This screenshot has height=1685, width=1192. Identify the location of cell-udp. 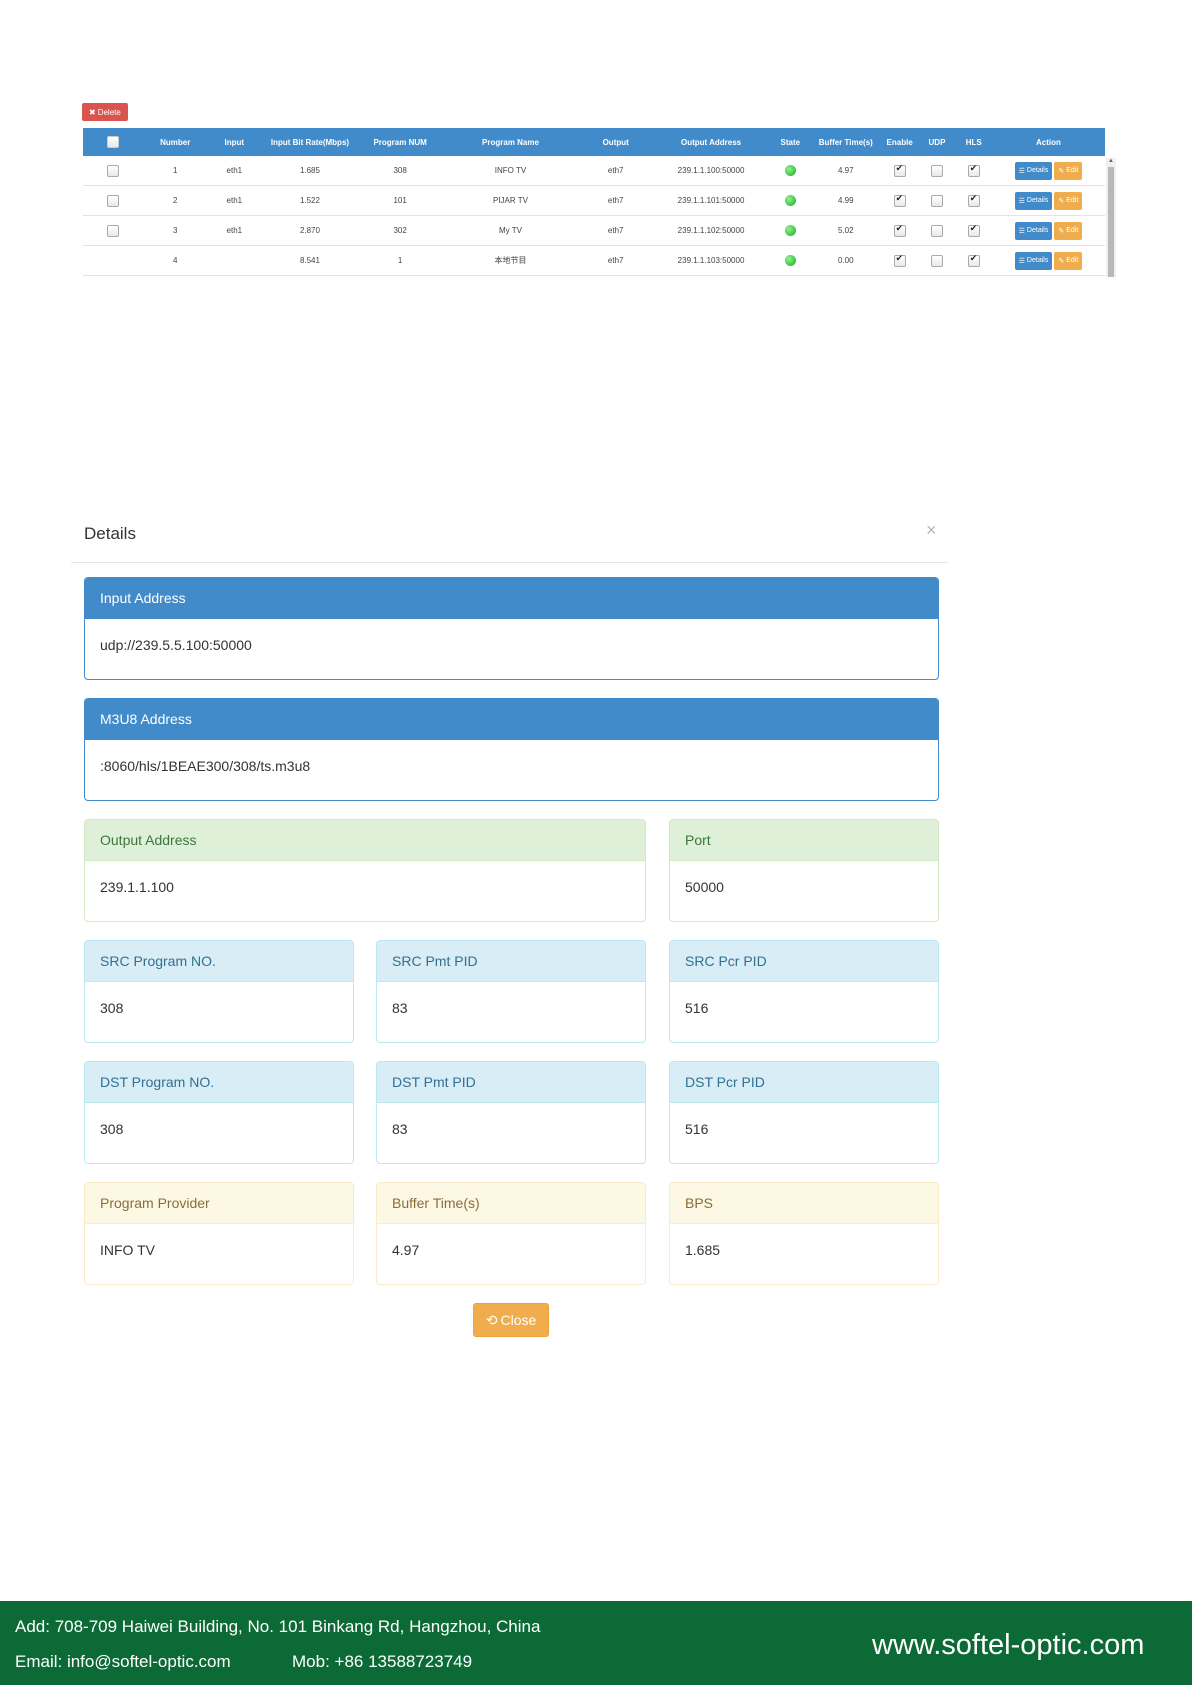
(937, 230).